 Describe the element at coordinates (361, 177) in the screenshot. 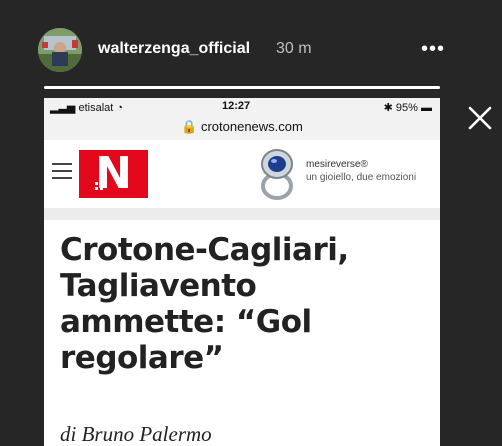

I see `ad-tagline: un gioiello, due emozioni` at that location.